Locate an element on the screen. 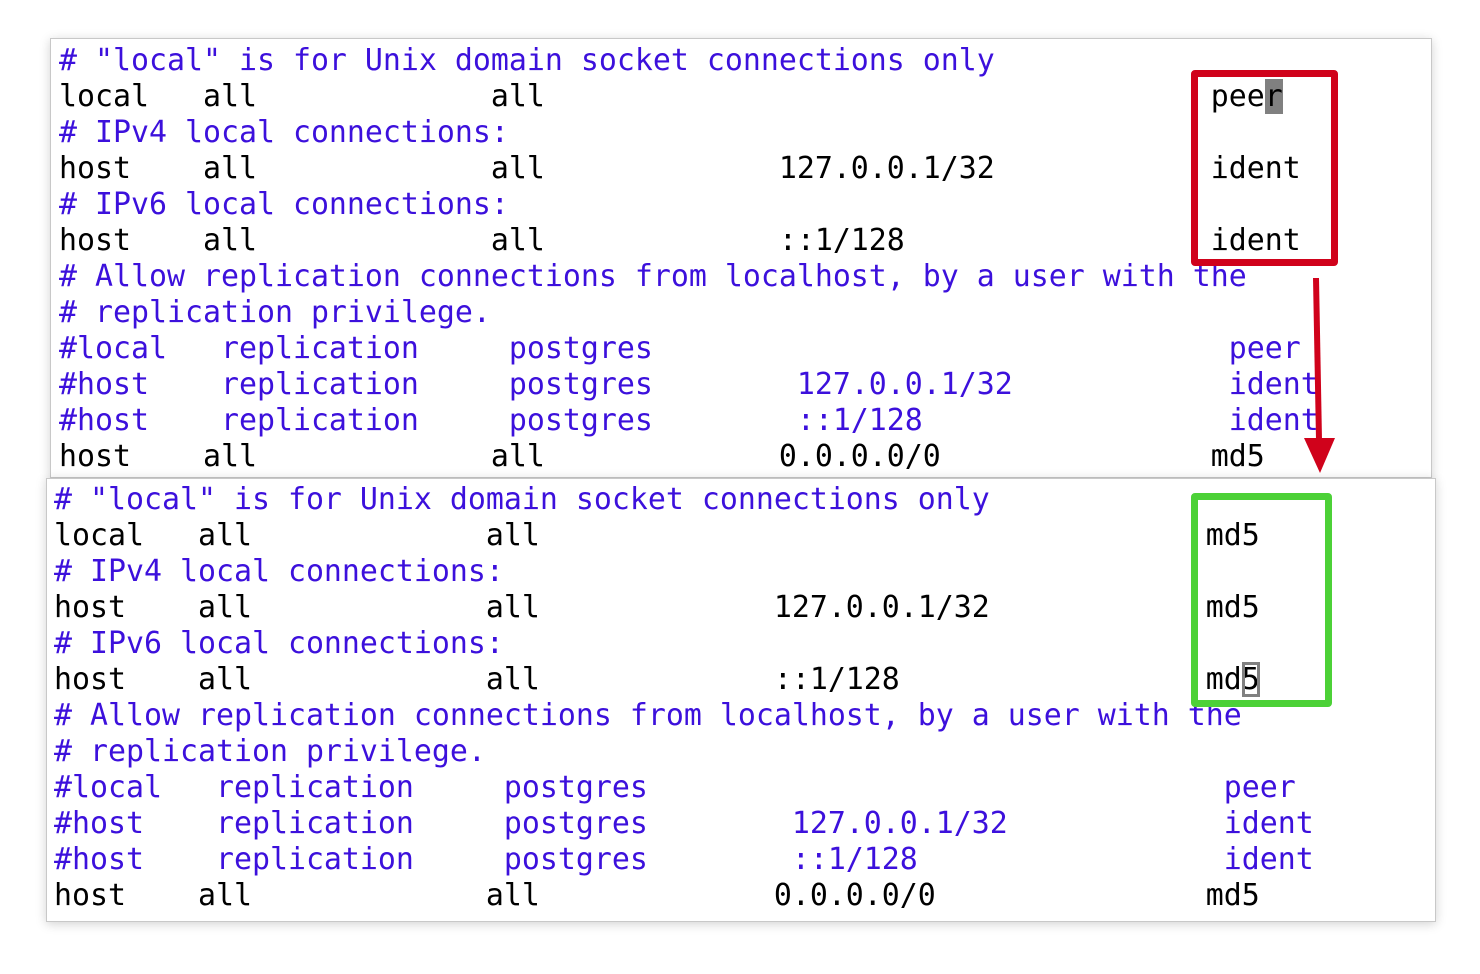 Image resolution: width=1480 pixels, height=974 pixels. config-line: local all all peer is located at coordinates (689, 97).